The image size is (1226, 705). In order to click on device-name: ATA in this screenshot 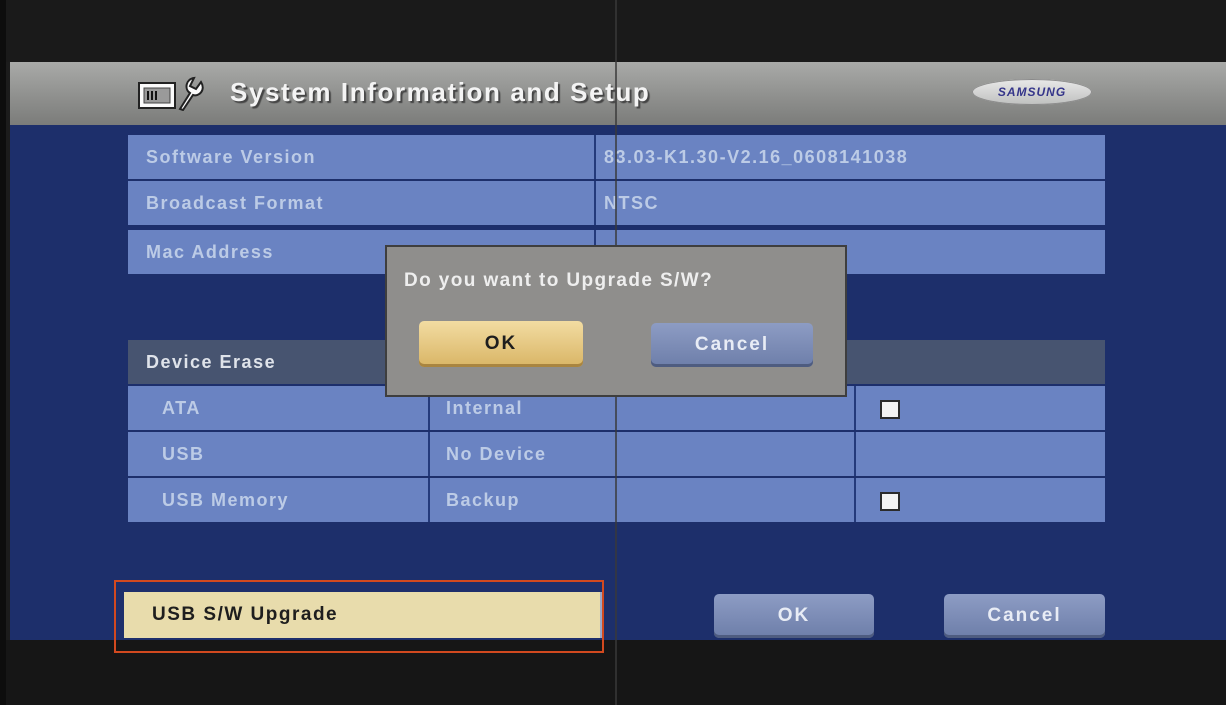, I will do `click(181, 408)`.